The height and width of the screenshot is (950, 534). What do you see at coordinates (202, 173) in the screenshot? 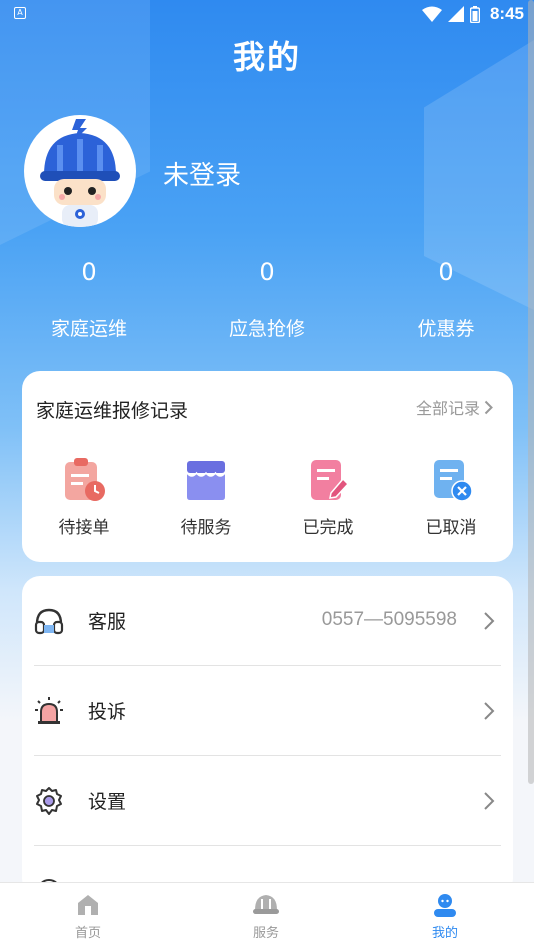
I see `login-status: 未登录` at bounding box center [202, 173].